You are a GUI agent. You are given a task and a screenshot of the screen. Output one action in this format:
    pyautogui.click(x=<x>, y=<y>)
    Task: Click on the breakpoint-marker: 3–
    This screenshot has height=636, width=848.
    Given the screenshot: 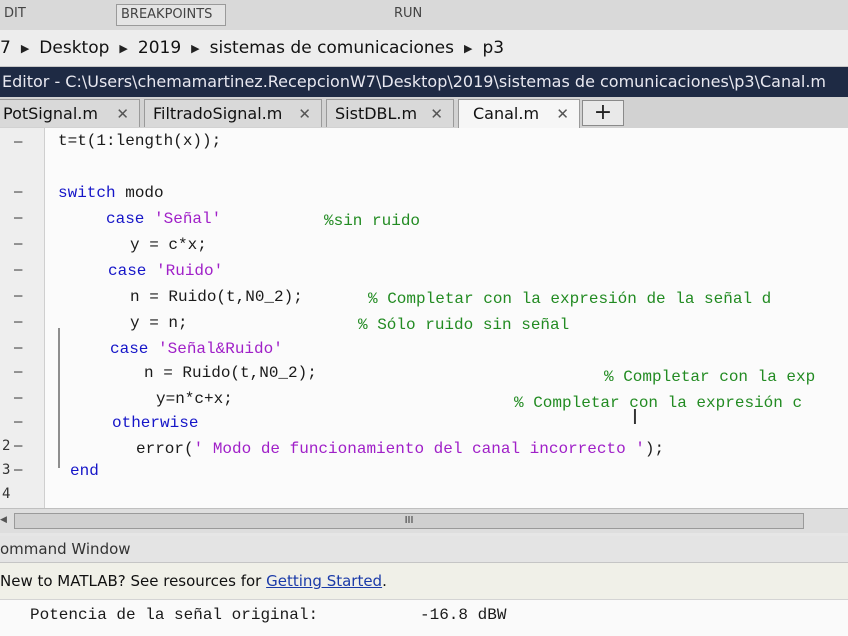 What is the action you would take?
    pyautogui.click(x=21, y=470)
    